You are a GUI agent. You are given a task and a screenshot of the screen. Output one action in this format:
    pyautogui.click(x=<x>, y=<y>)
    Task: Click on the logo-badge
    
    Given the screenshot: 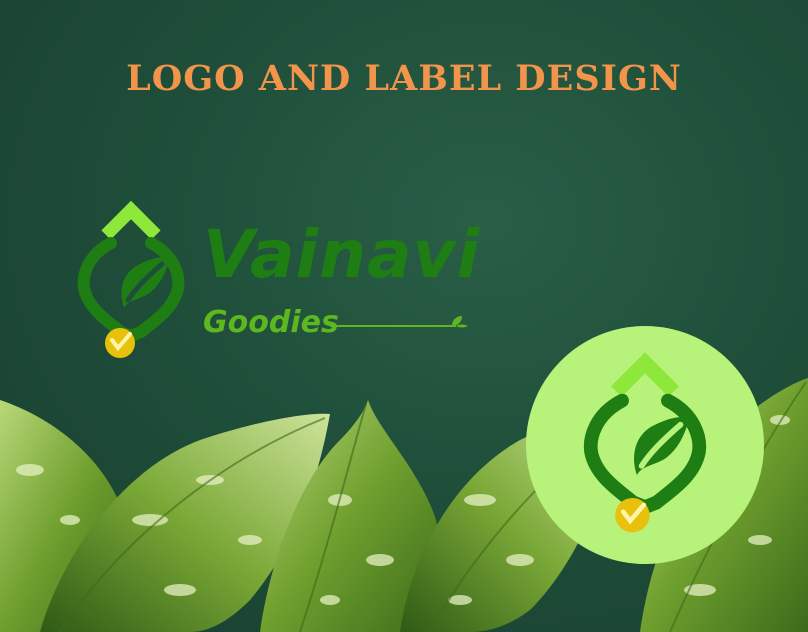 What is the action you would take?
    pyautogui.click(x=645, y=445)
    